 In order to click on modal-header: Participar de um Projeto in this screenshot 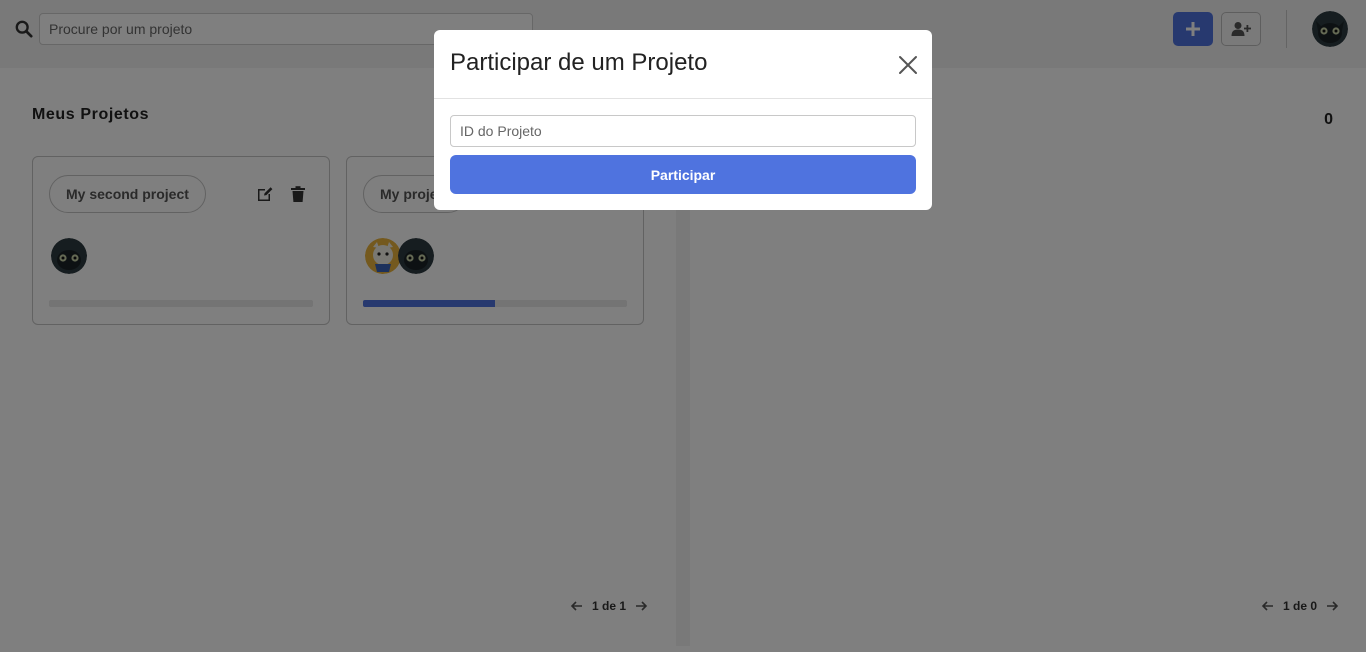, I will do `click(683, 64)`.